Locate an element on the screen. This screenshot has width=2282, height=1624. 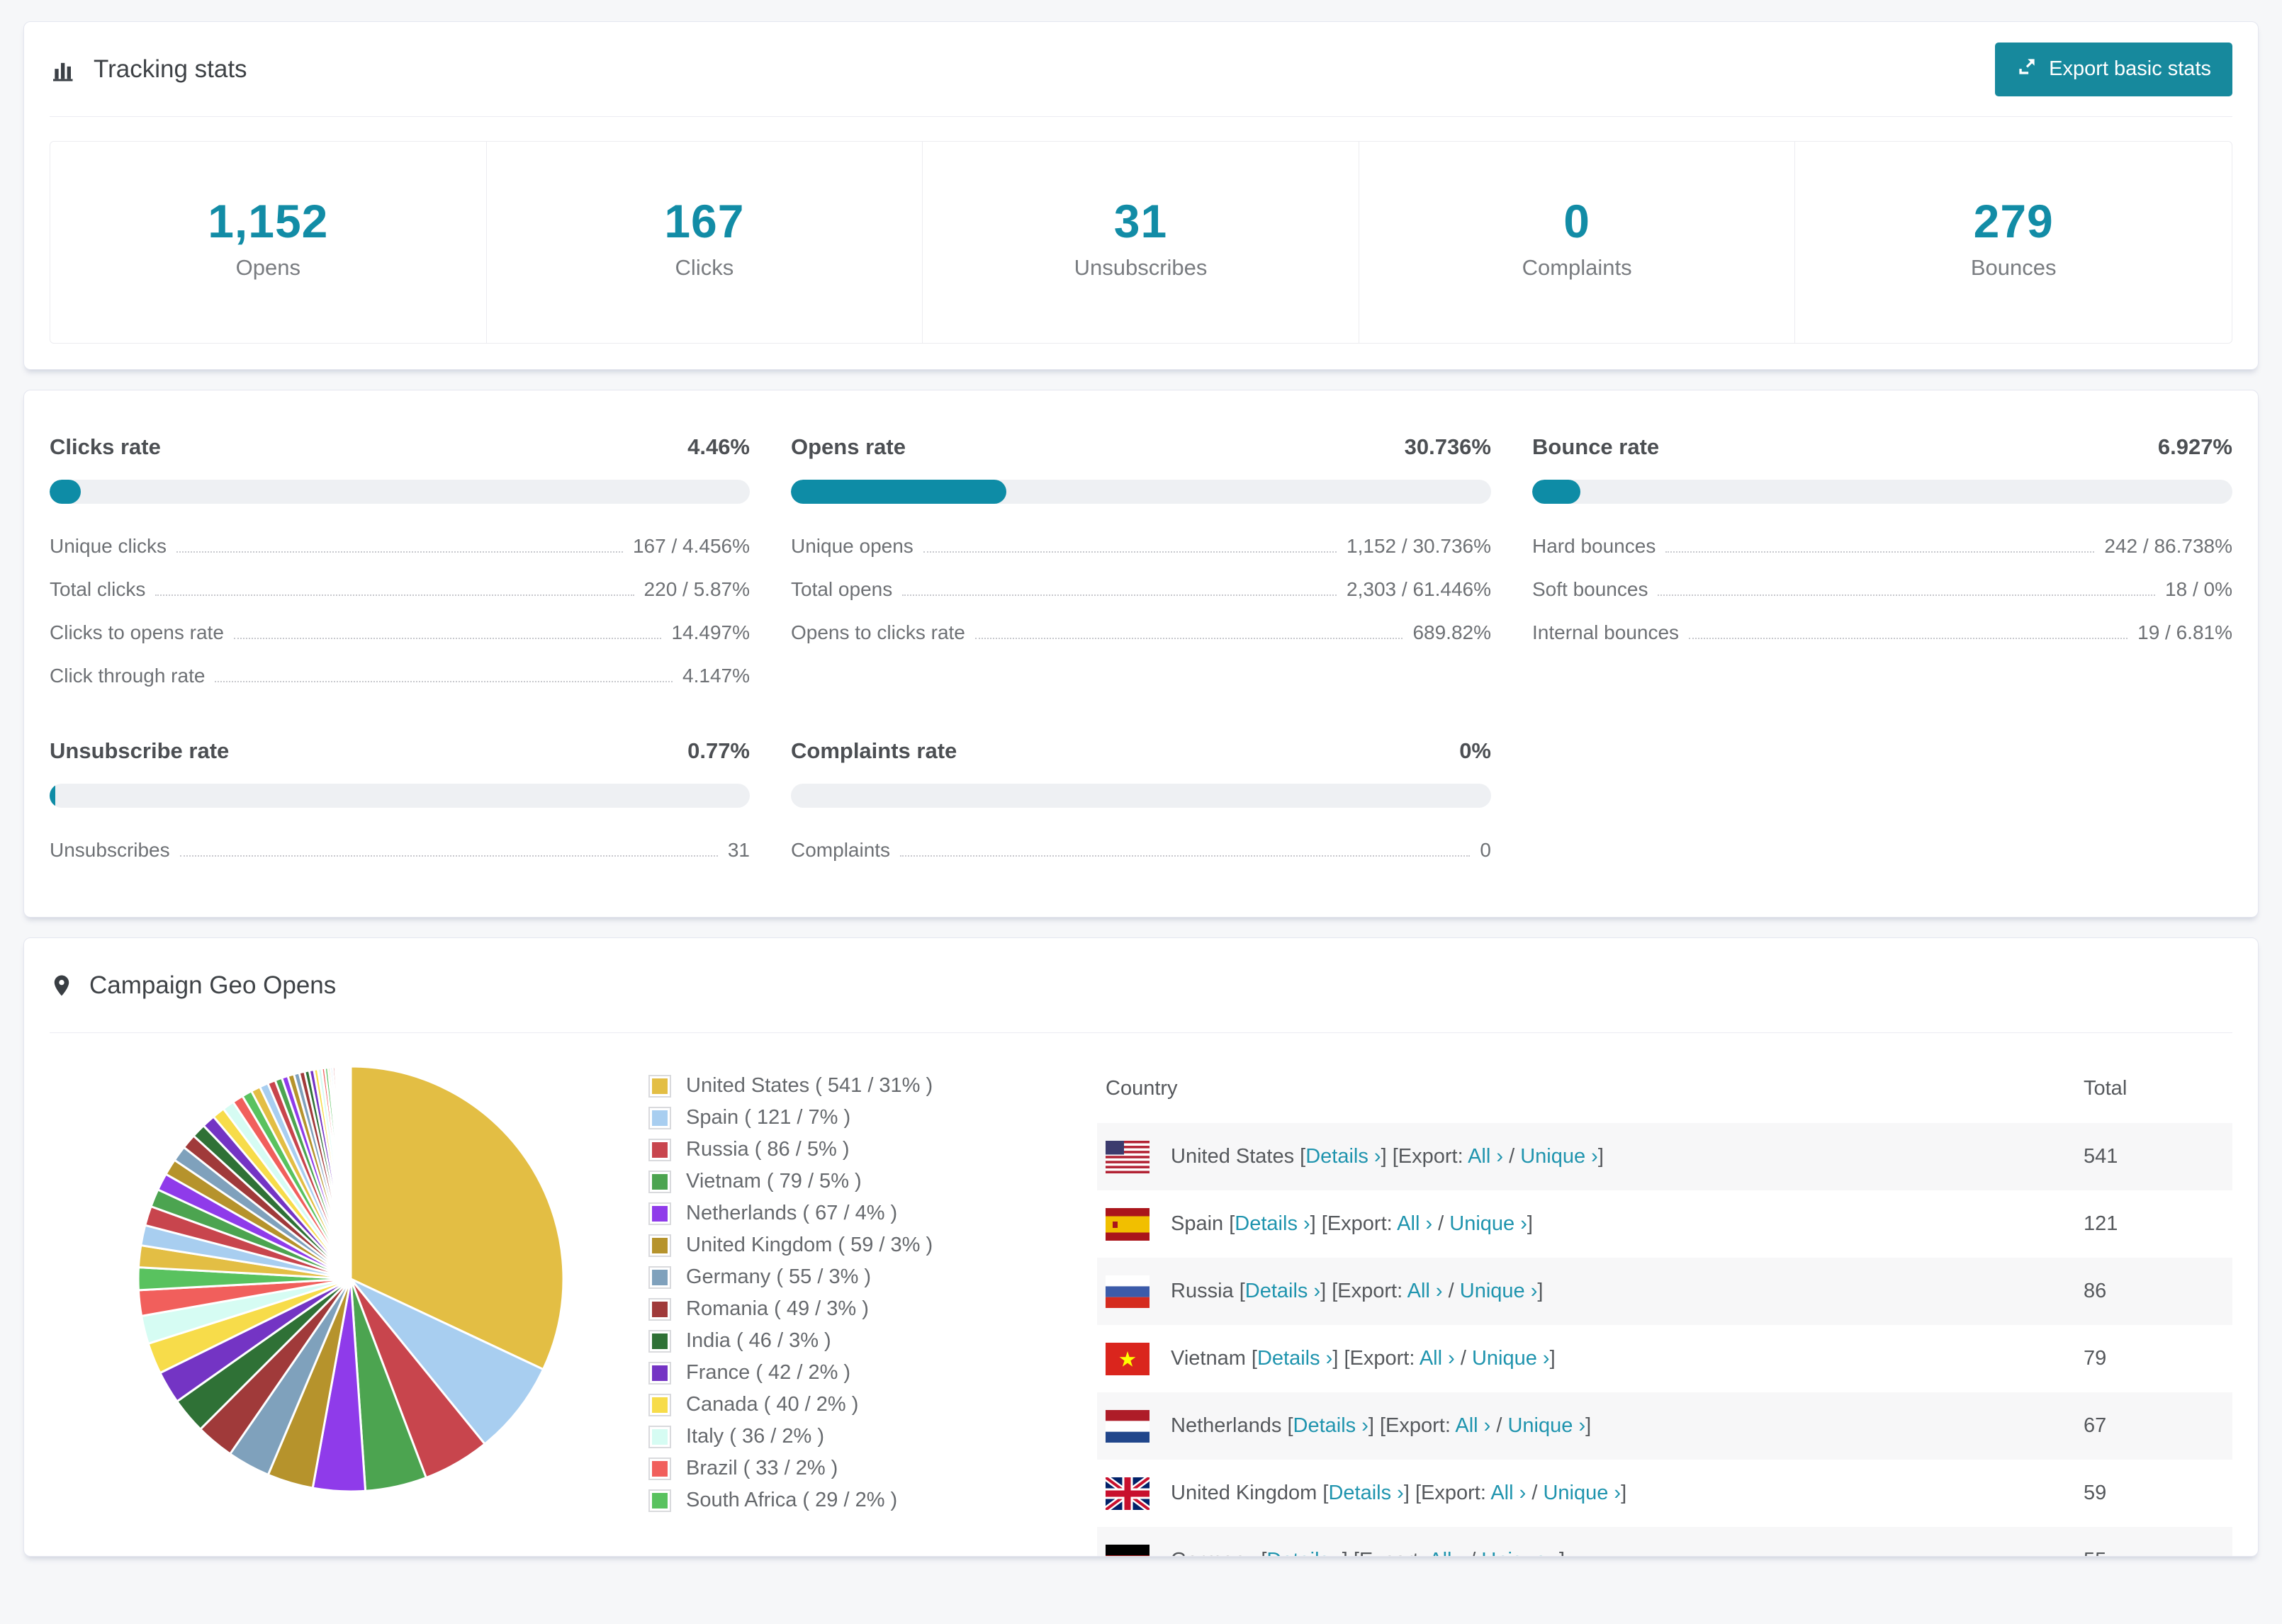
rate-detail-value: 242 / 86.738% is located at coordinates (2168, 546).